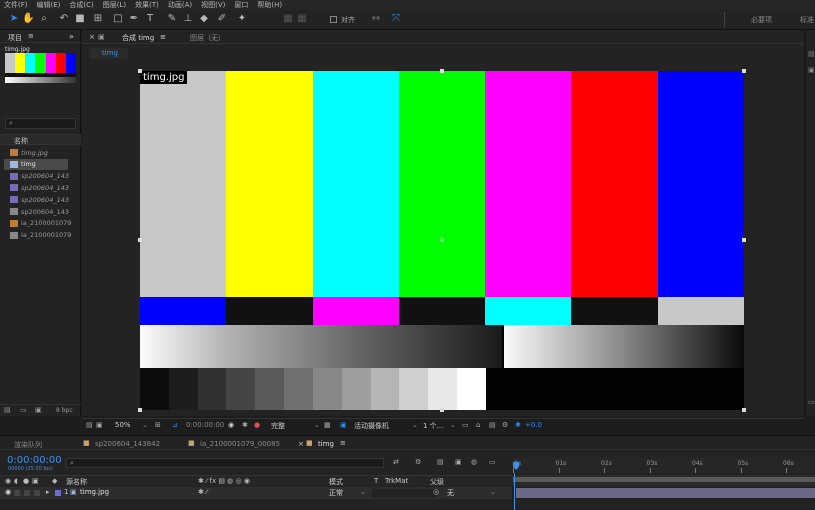 Image resolution: width=815 pixels, height=510 pixels. Describe the element at coordinates (188, 19) in the screenshot. I see `clone-stamp-tool-icon: ⊥` at that location.